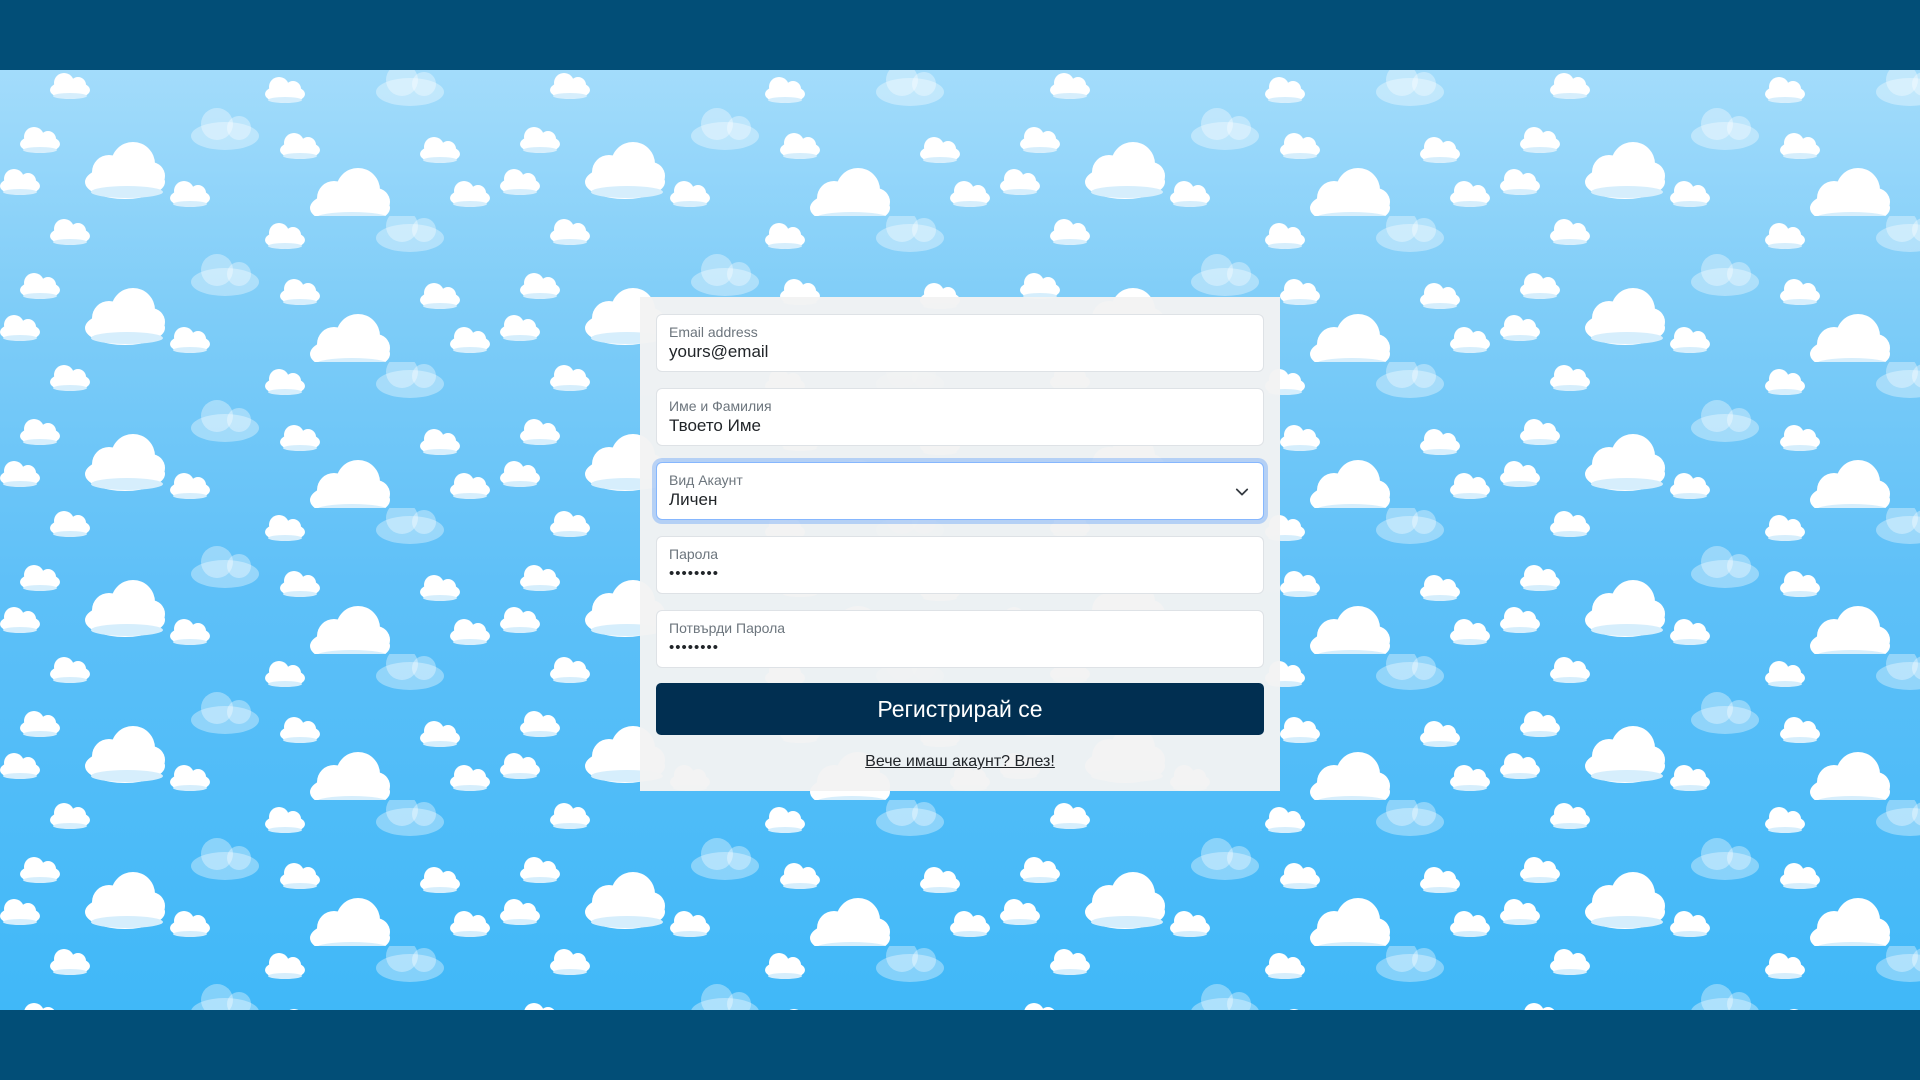  What do you see at coordinates (960, 565) in the screenshot?
I see `password-field: Парола ••••••••` at bounding box center [960, 565].